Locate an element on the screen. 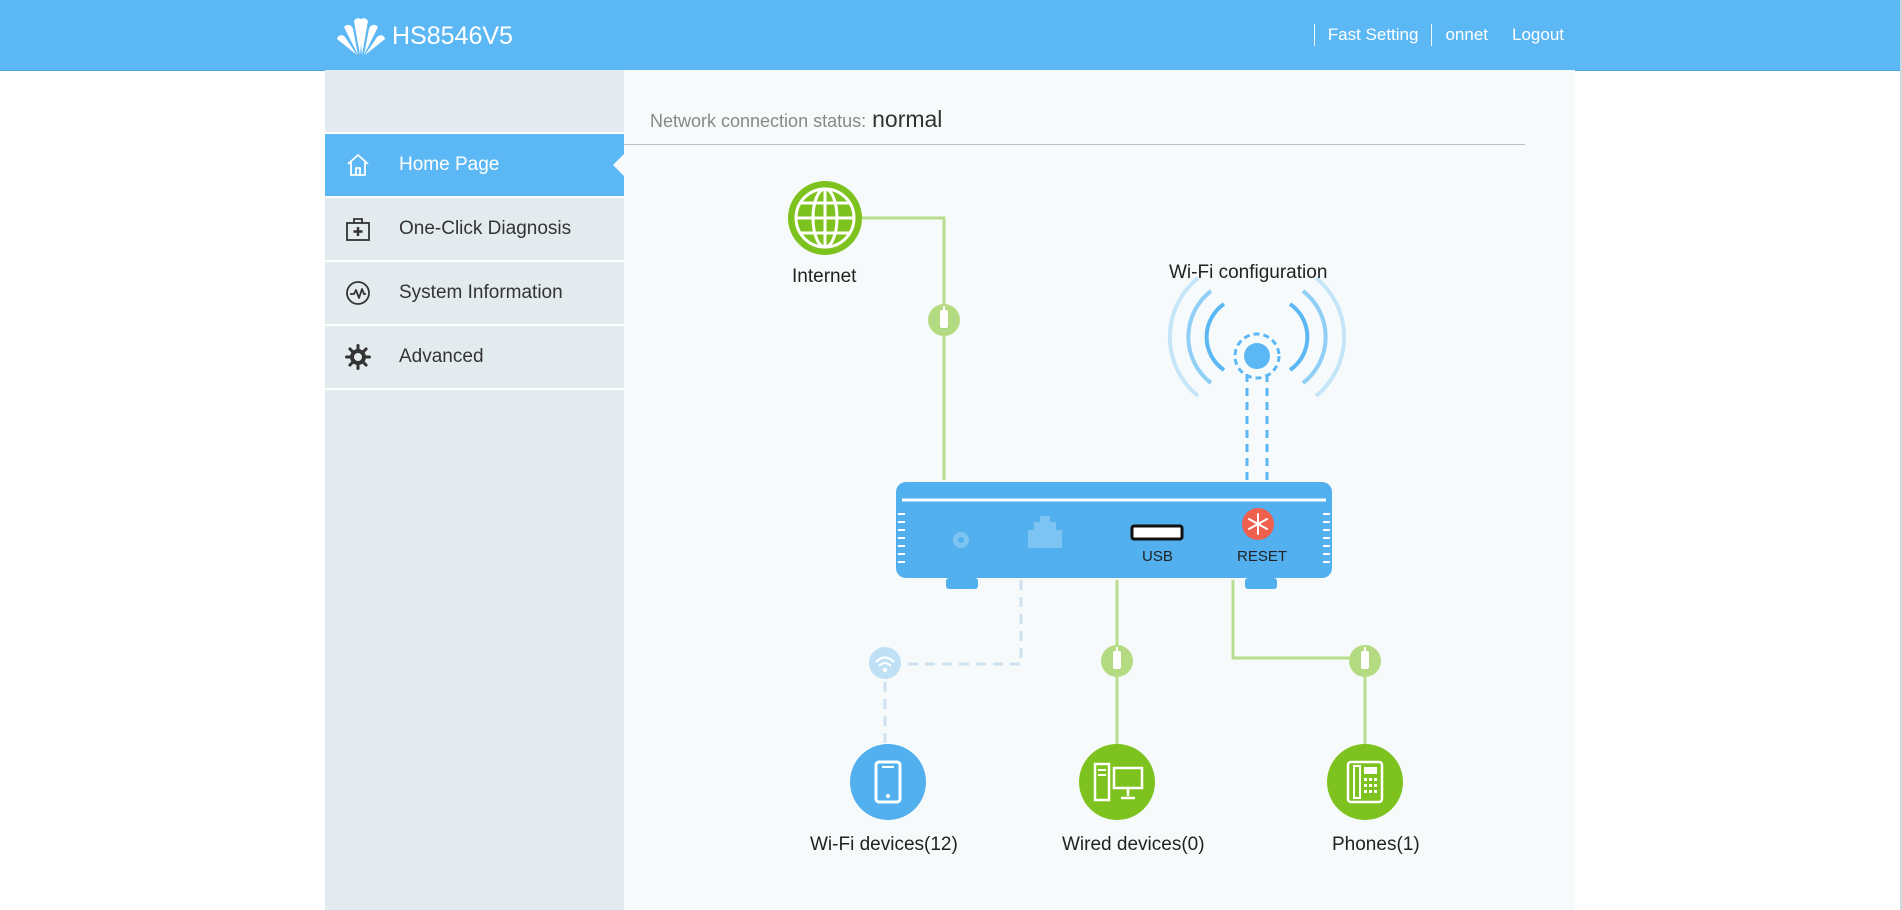 This screenshot has width=1902, height=910. sidebar-item-one-click-diagnosis: One-Click Diagnosis is located at coordinates (474, 230).